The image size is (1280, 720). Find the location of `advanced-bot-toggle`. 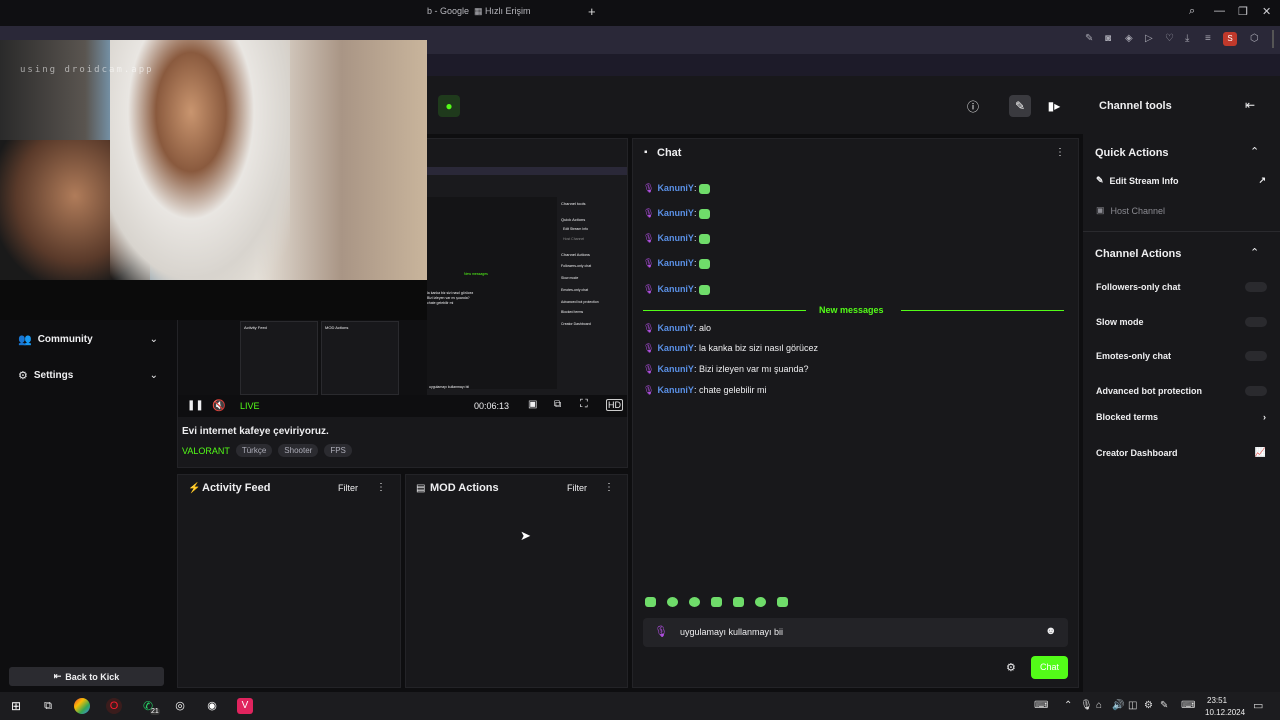

advanced-bot-toggle is located at coordinates (1256, 391).